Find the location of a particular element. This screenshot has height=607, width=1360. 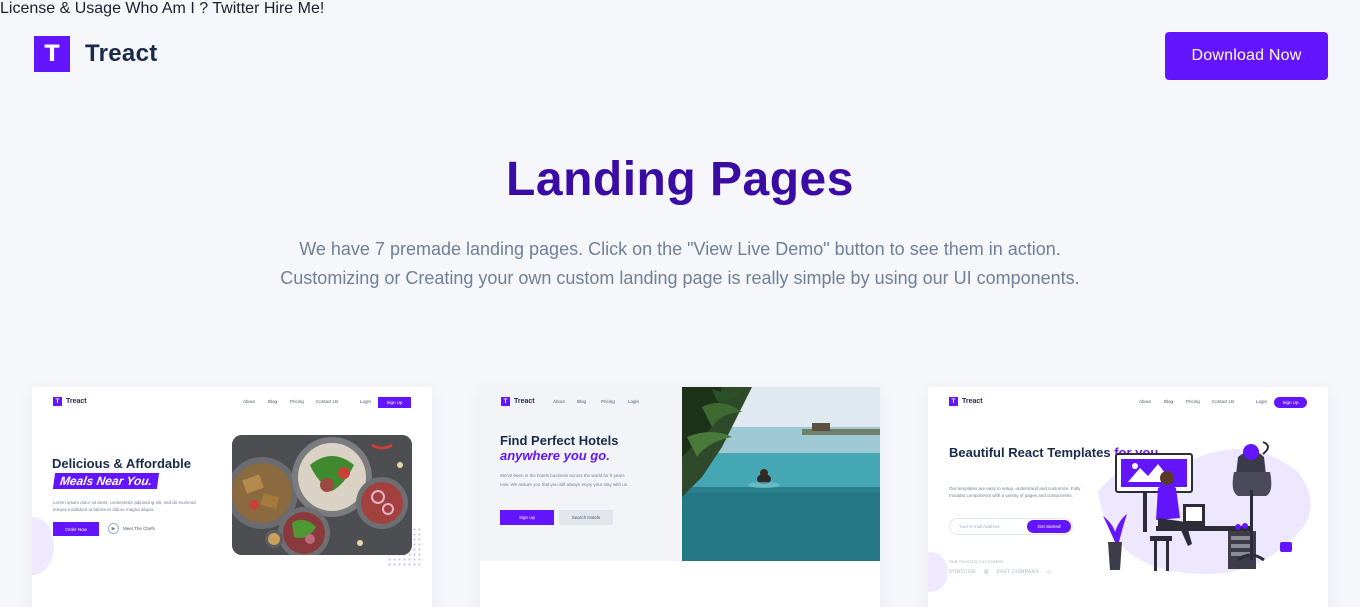

preview-trusted-label: OUR TRUSTED CUSTOMERS is located at coordinates (976, 562).